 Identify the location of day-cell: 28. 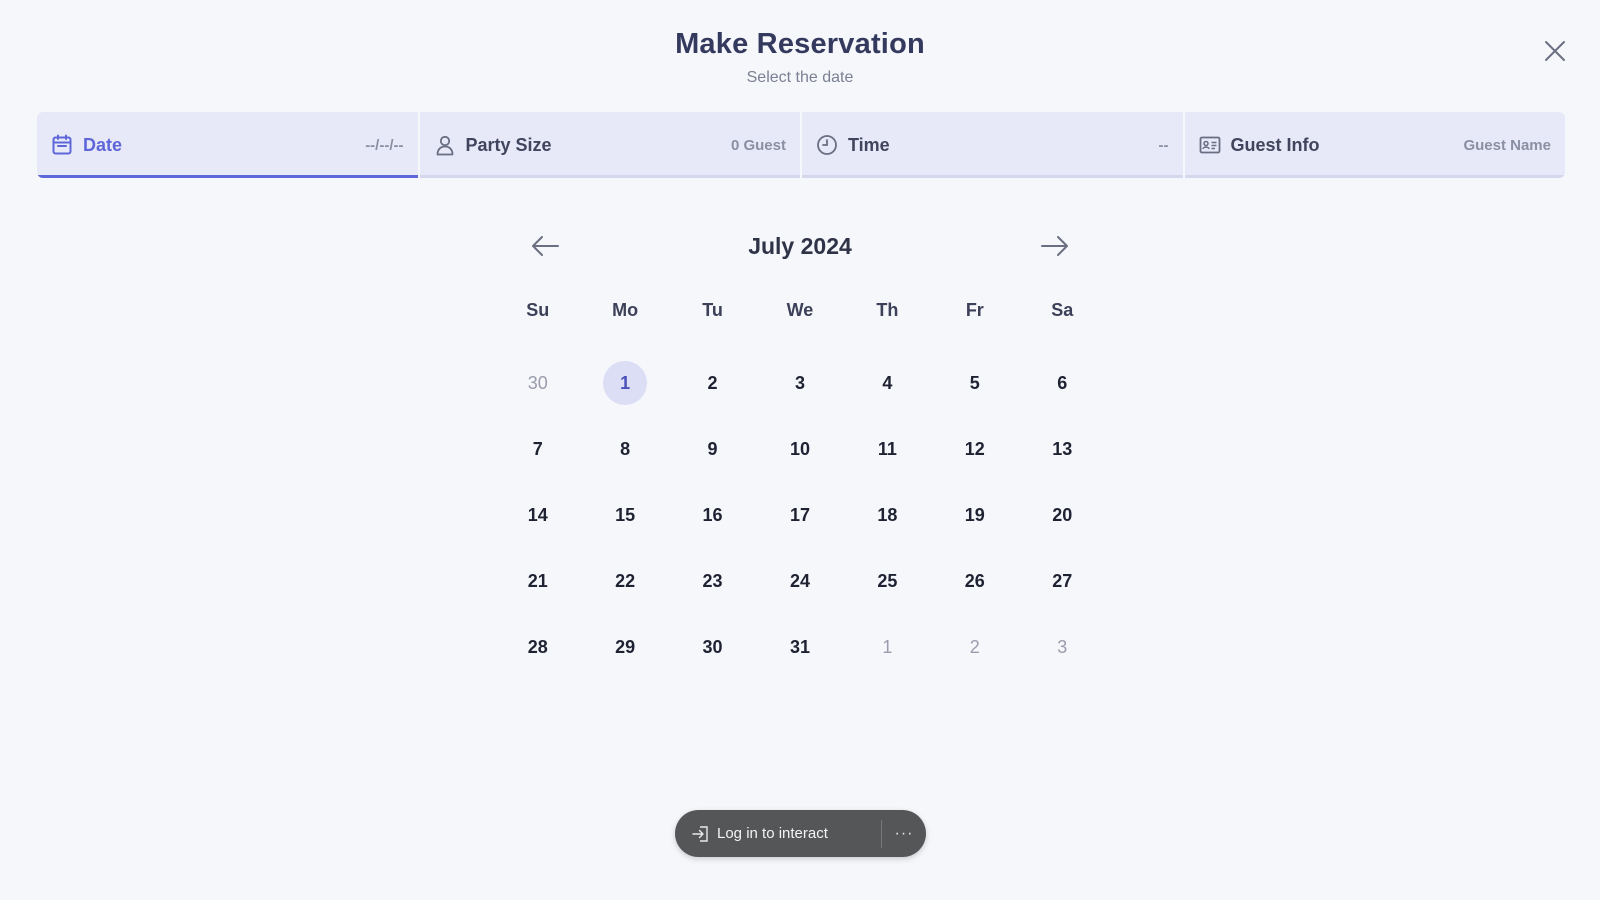
(537, 647).